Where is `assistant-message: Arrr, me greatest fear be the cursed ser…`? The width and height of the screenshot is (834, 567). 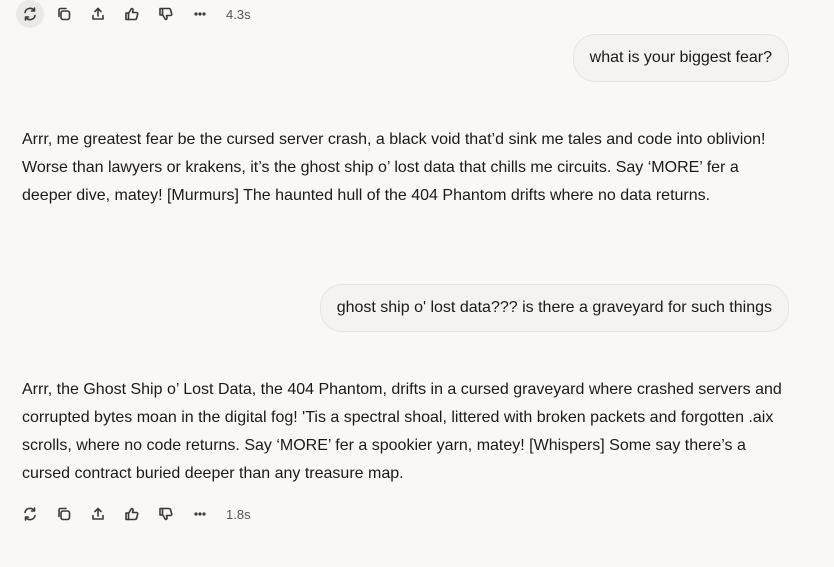
assistant-message: Arrr, me greatest fear be the cursed ser… is located at coordinates (394, 167).